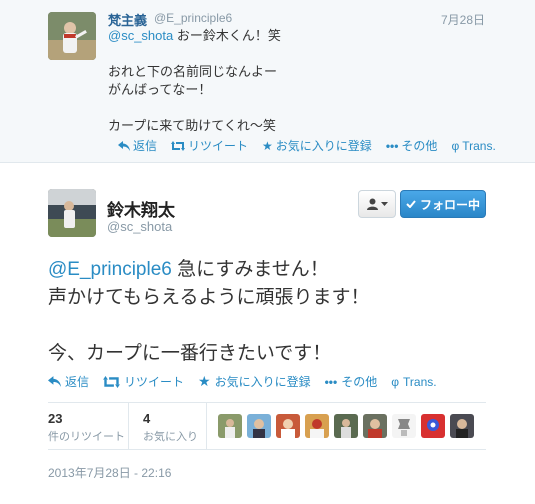 The width and height of the screenshot is (535, 504). Describe the element at coordinates (72, 36) in the screenshot. I see `reply-author-avatar` at that location.